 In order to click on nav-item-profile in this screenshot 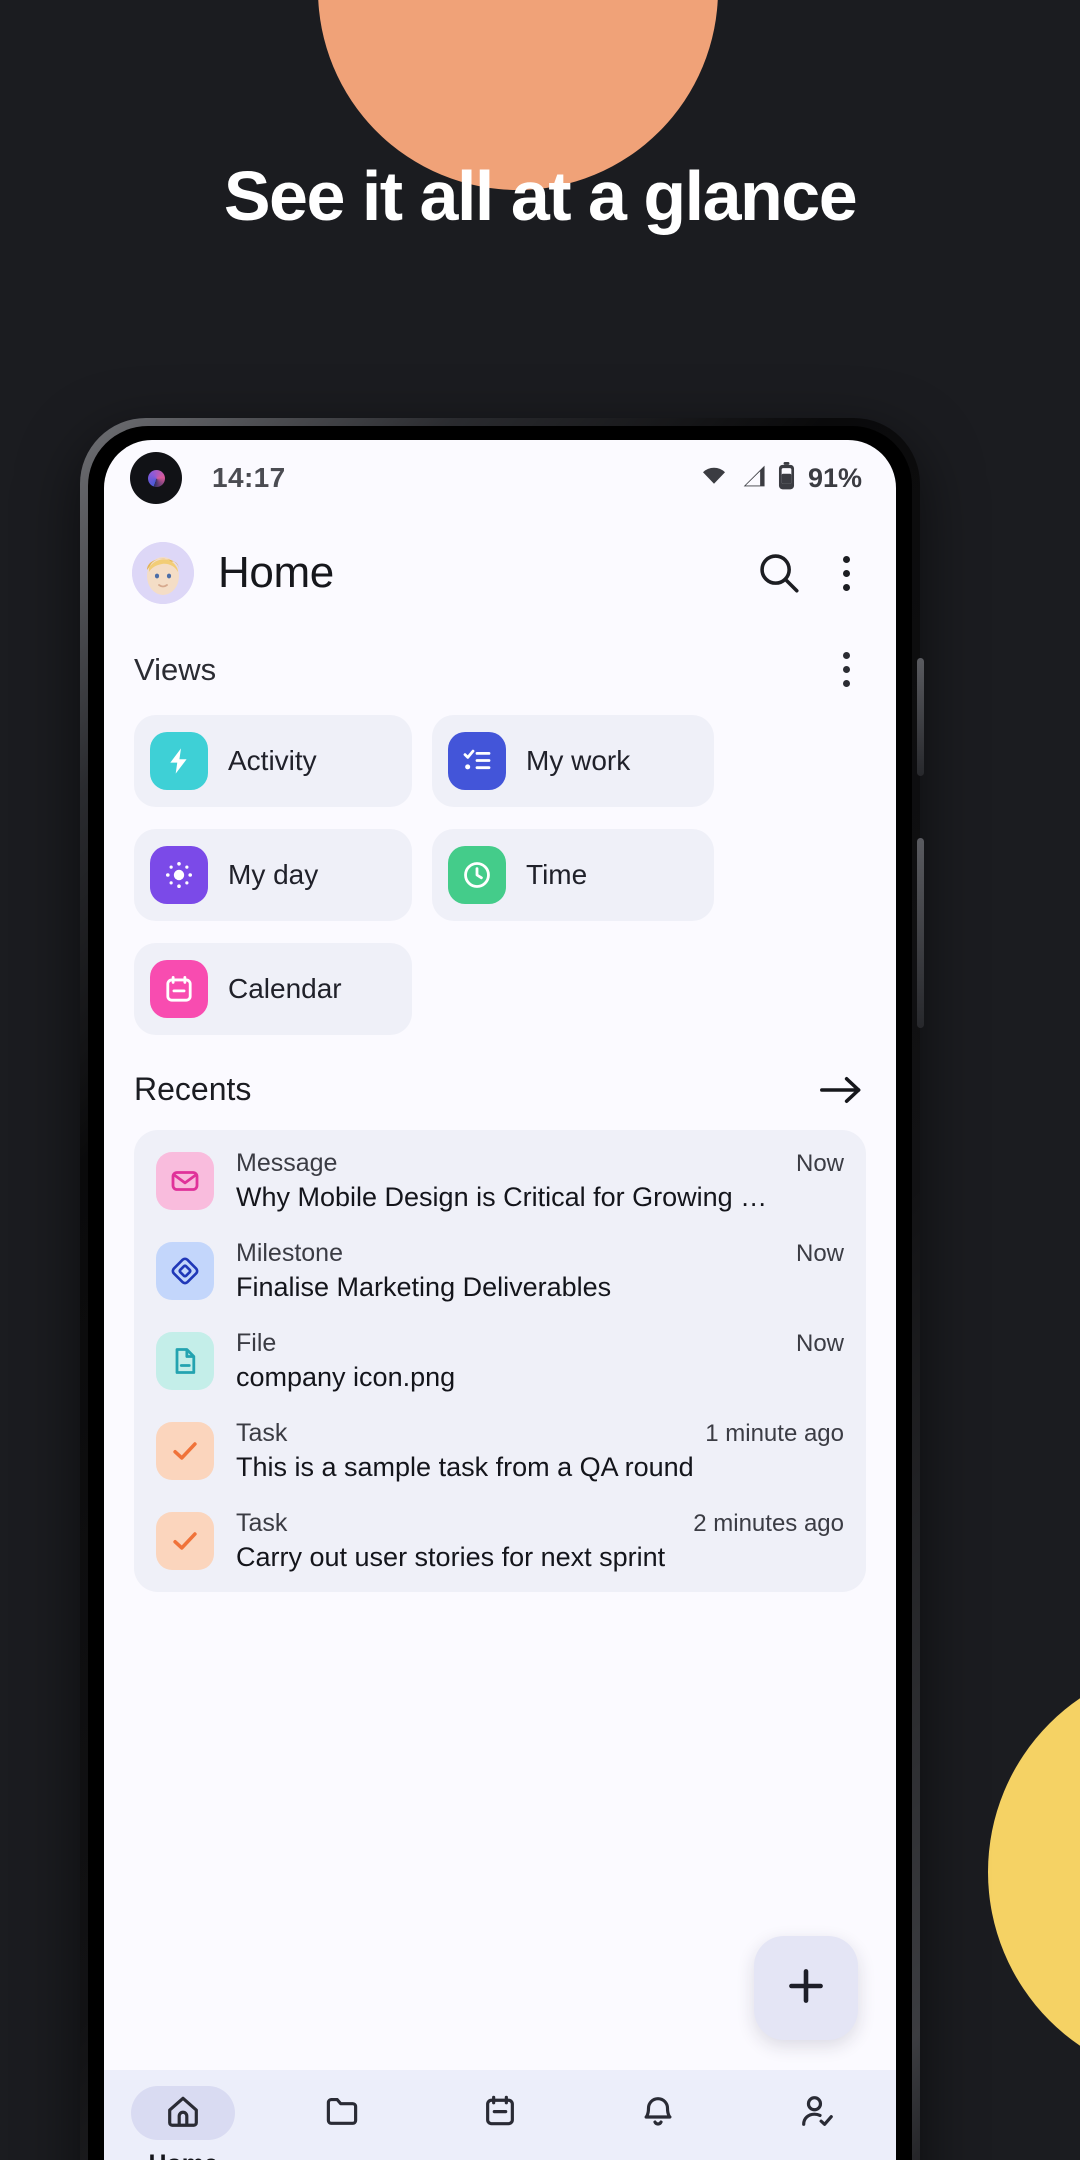, I will do `click(817, 2118)`.